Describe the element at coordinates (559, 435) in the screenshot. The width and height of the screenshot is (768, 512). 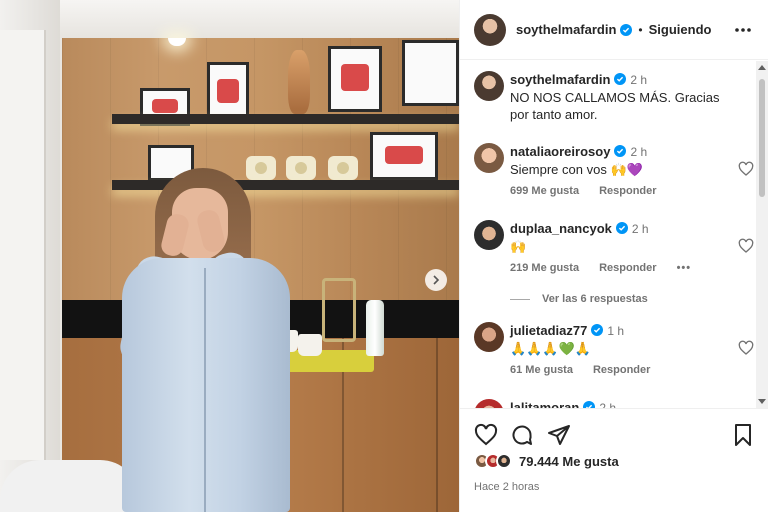
I see `share-icon` at that location.